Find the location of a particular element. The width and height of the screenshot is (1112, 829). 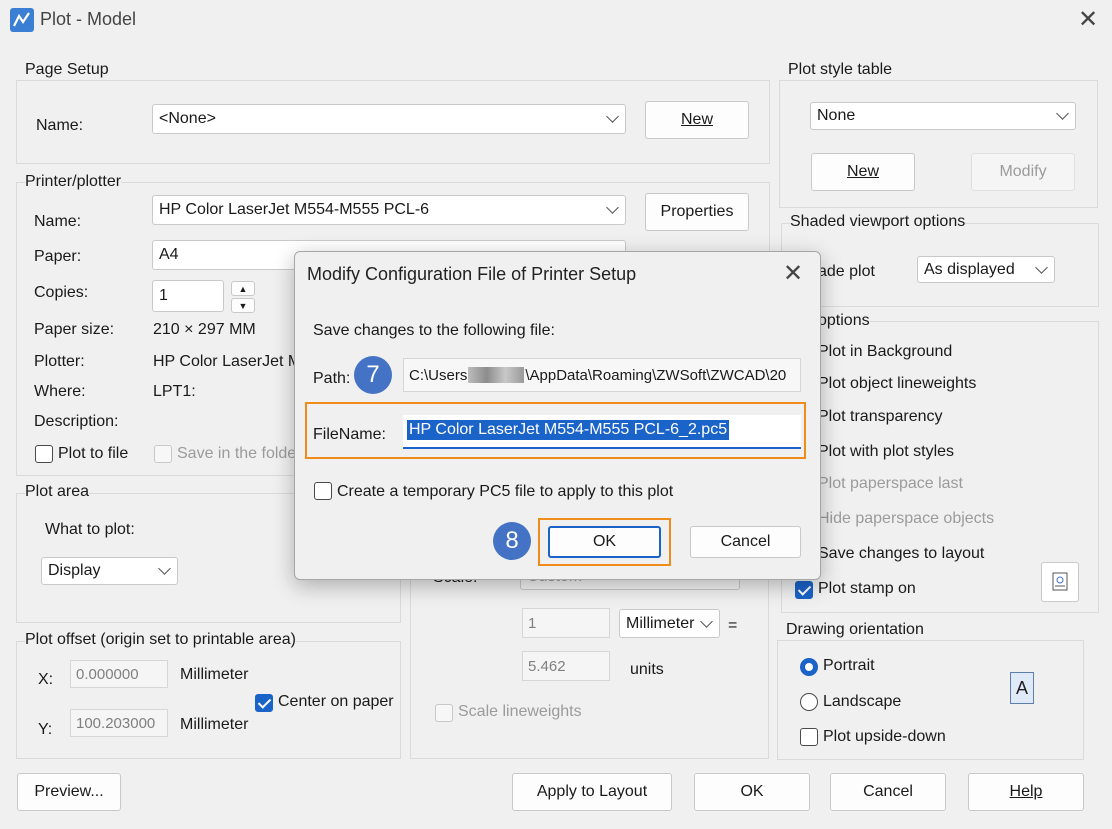

page-setup-title: Page Setup is located at coordinates (67, 70).